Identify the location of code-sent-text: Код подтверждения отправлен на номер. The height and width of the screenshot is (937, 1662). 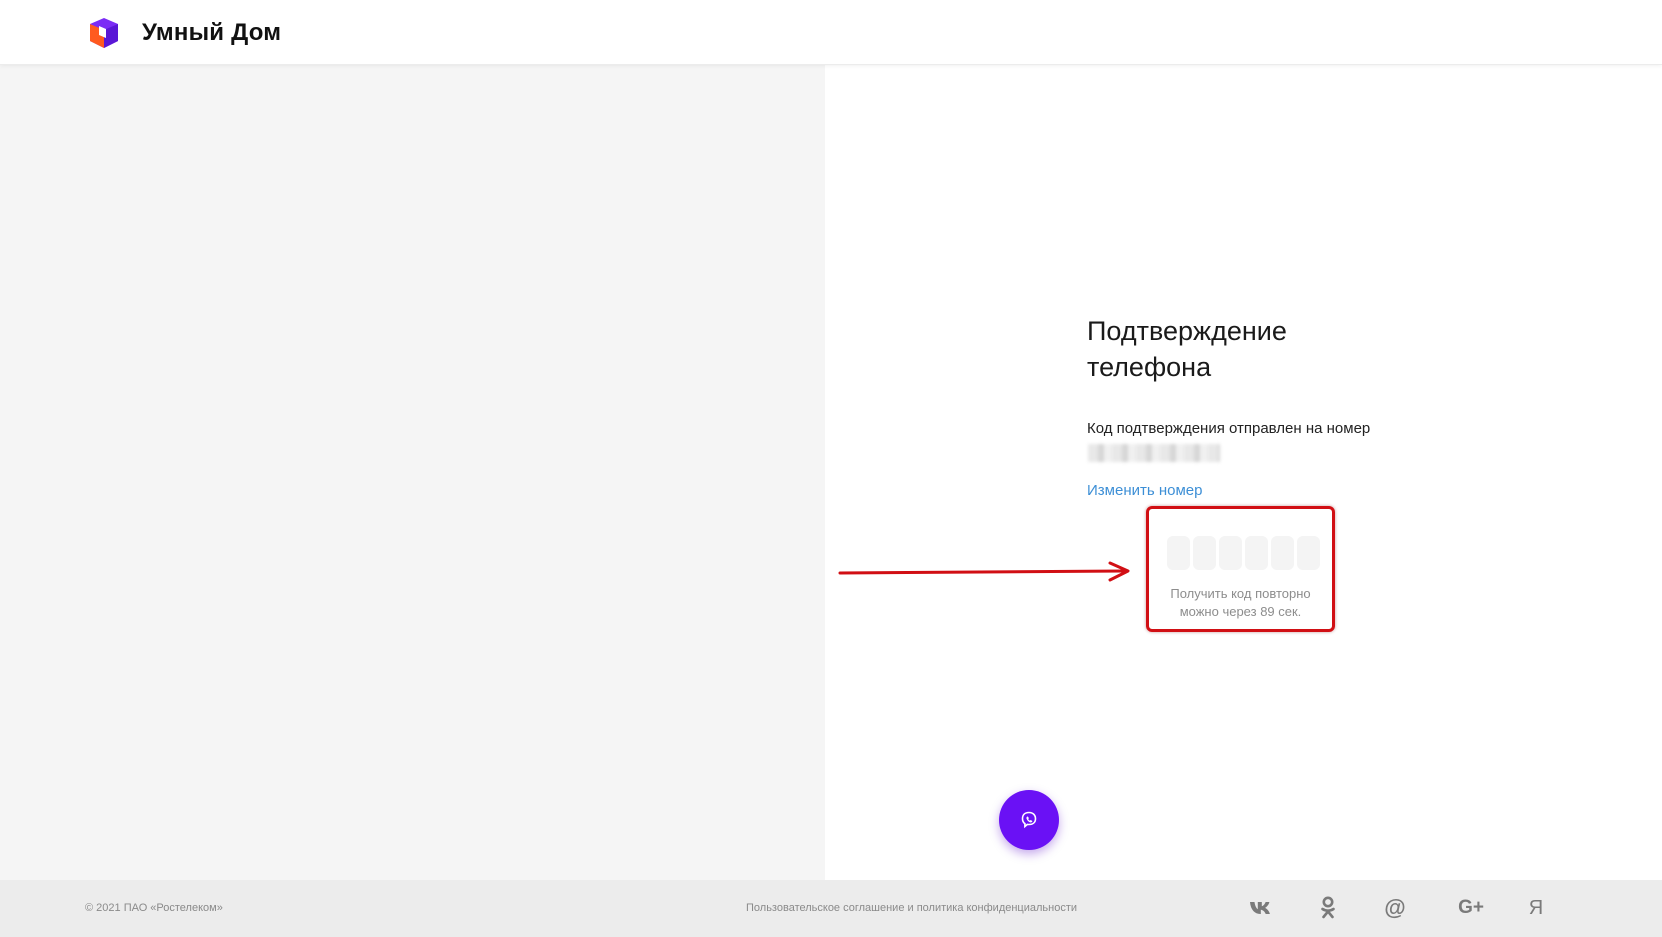
(1229, 428).